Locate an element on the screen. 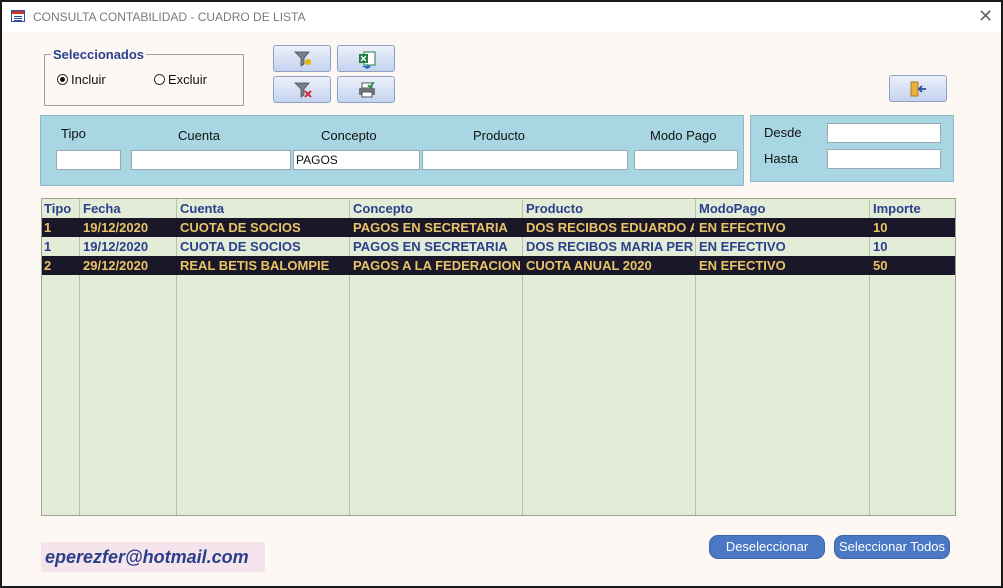 The height and width of the screenshot is (588, 1003). export-excel-button is located at coordinates (366, 58).